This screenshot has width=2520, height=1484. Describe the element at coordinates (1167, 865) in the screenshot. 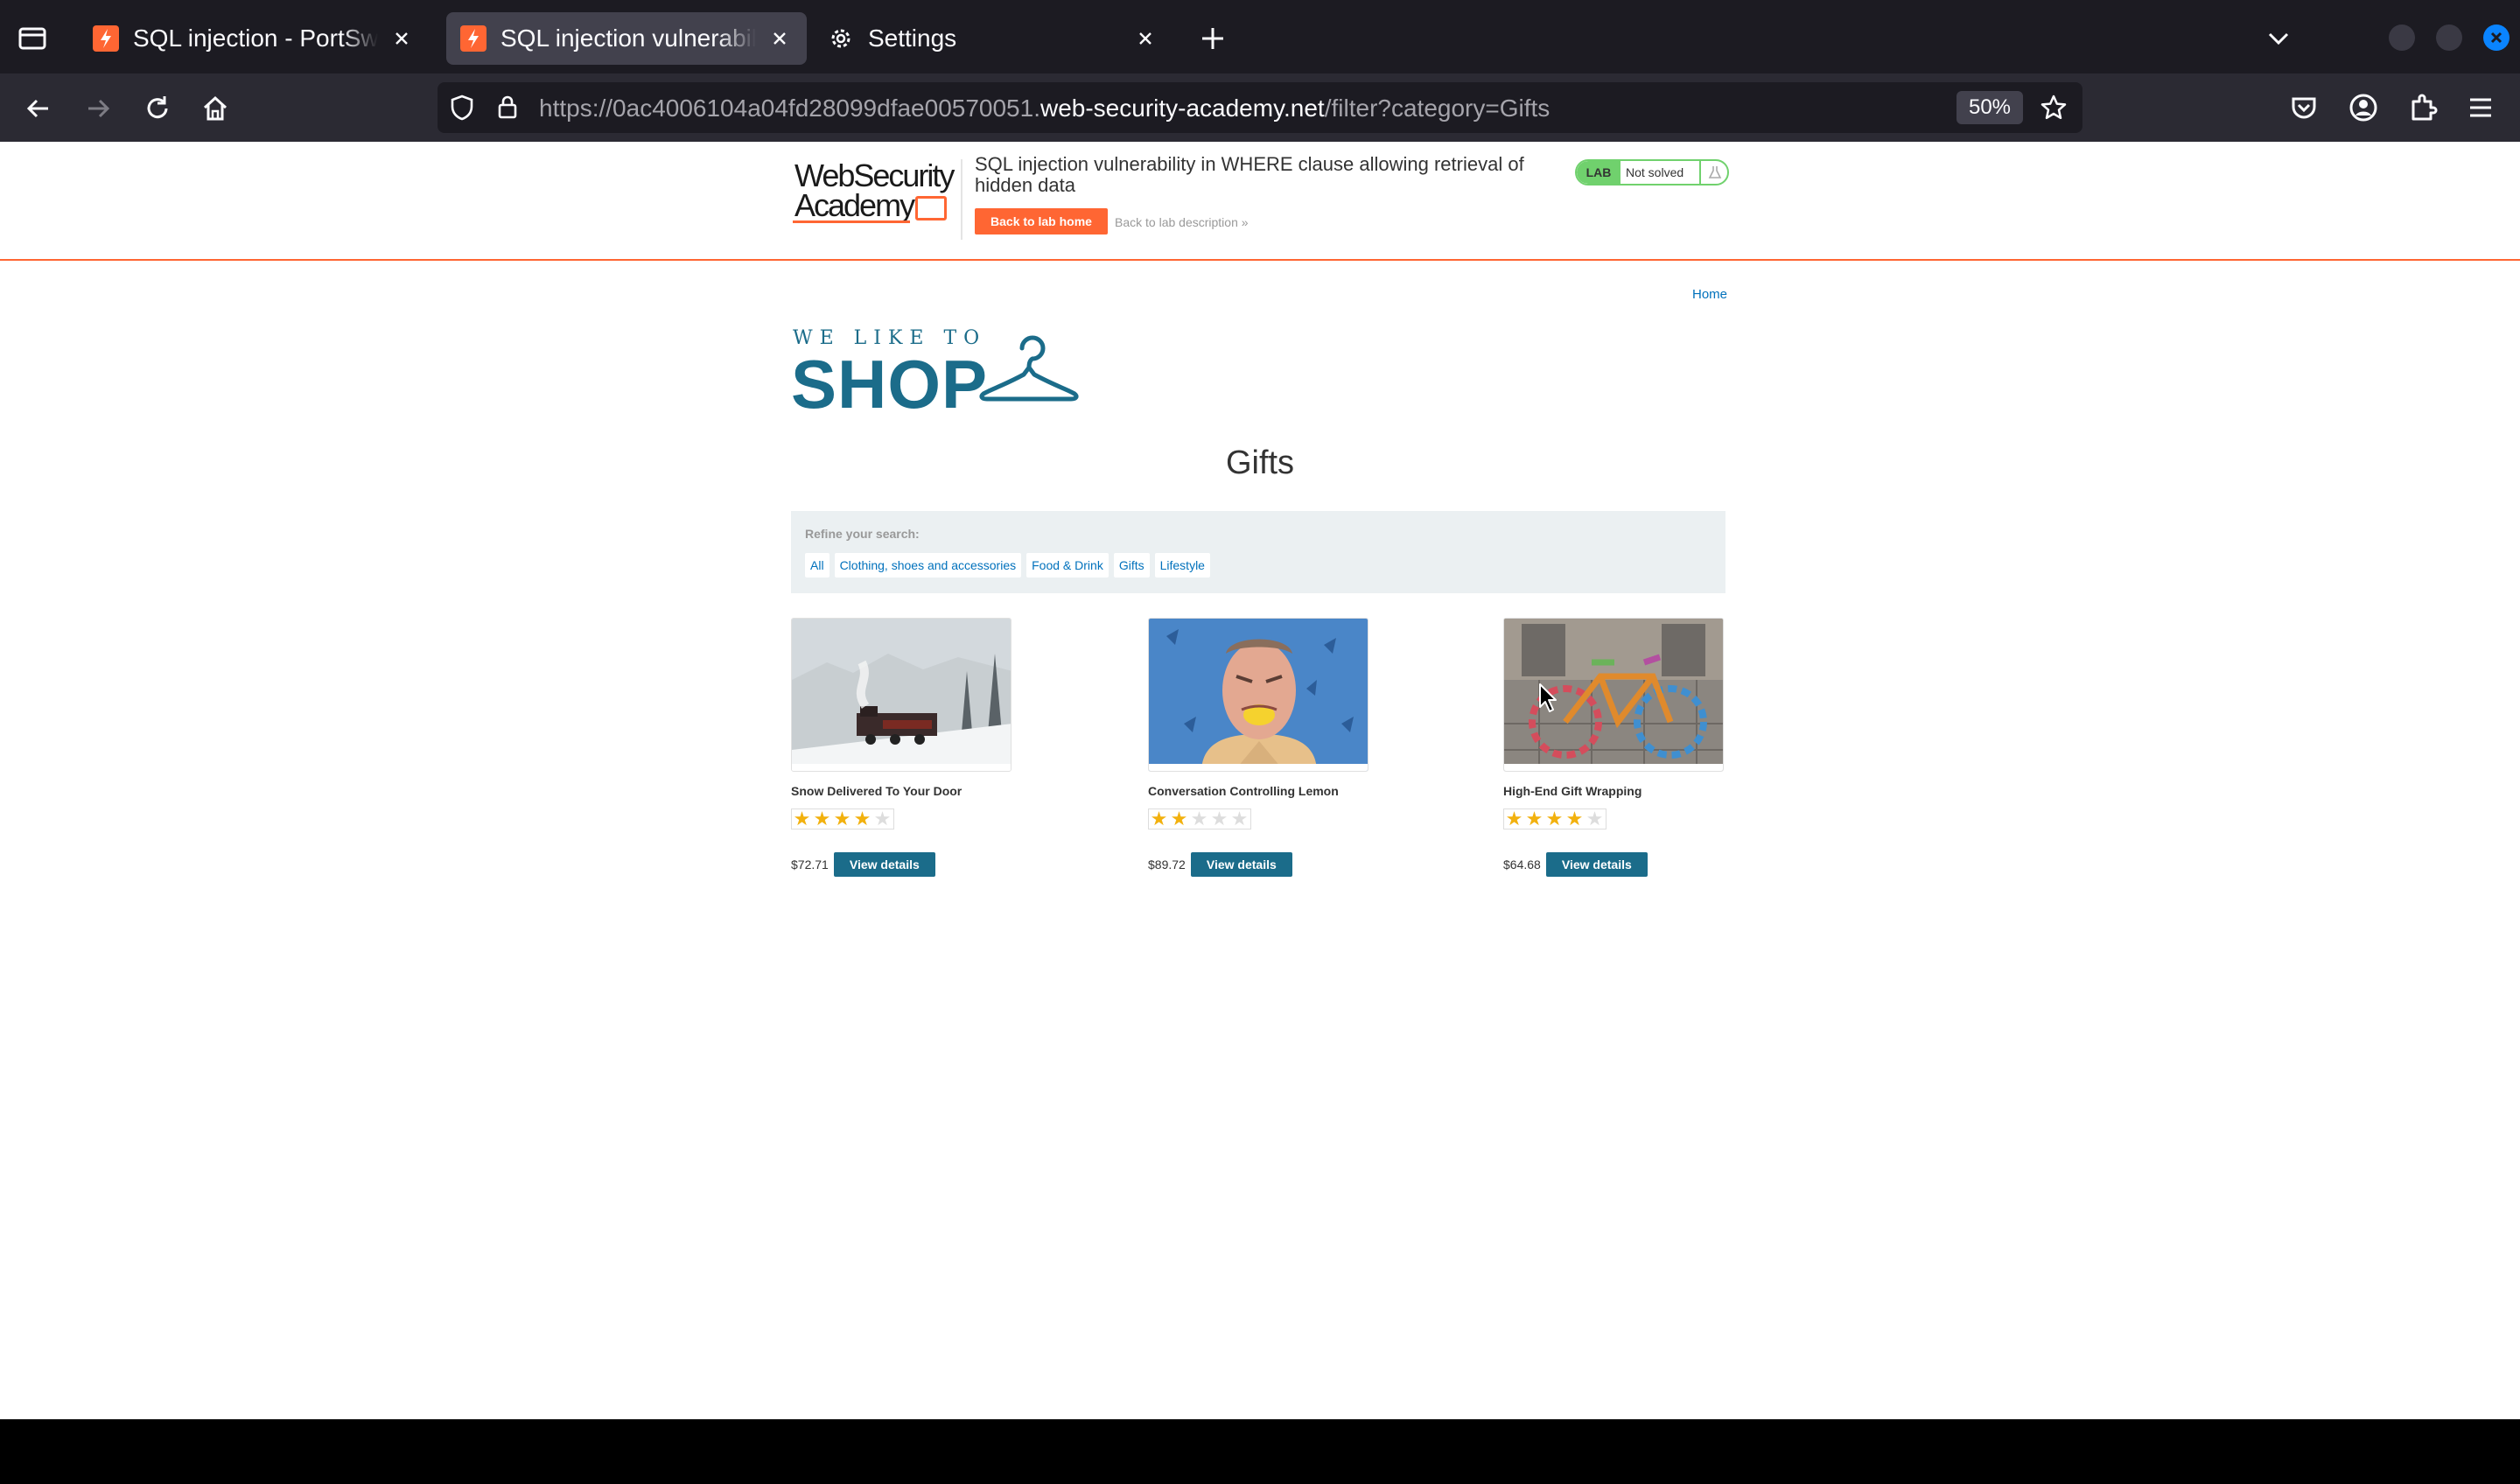

I see `product-price: $89.72` at that location.